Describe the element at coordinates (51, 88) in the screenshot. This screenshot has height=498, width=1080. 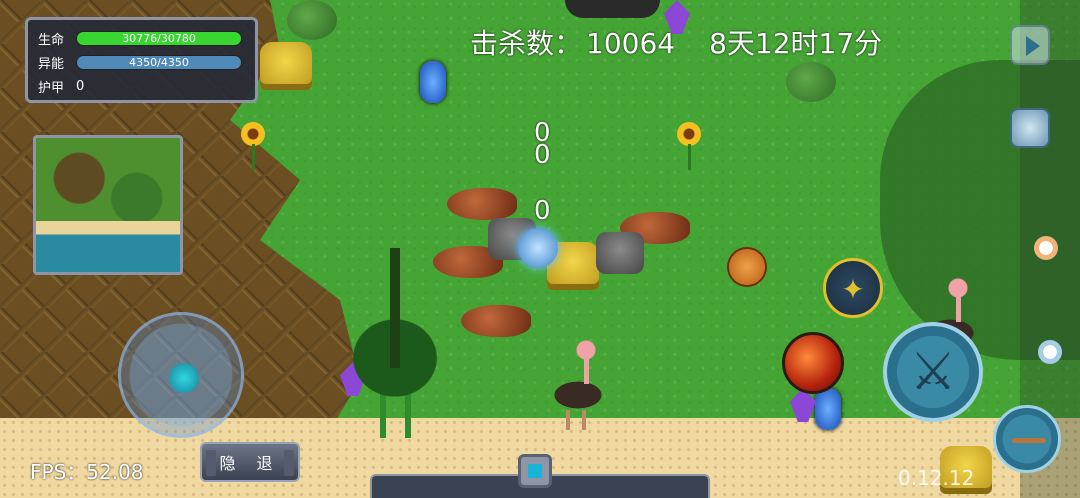
I see `armor-label: 护甲` at that location.